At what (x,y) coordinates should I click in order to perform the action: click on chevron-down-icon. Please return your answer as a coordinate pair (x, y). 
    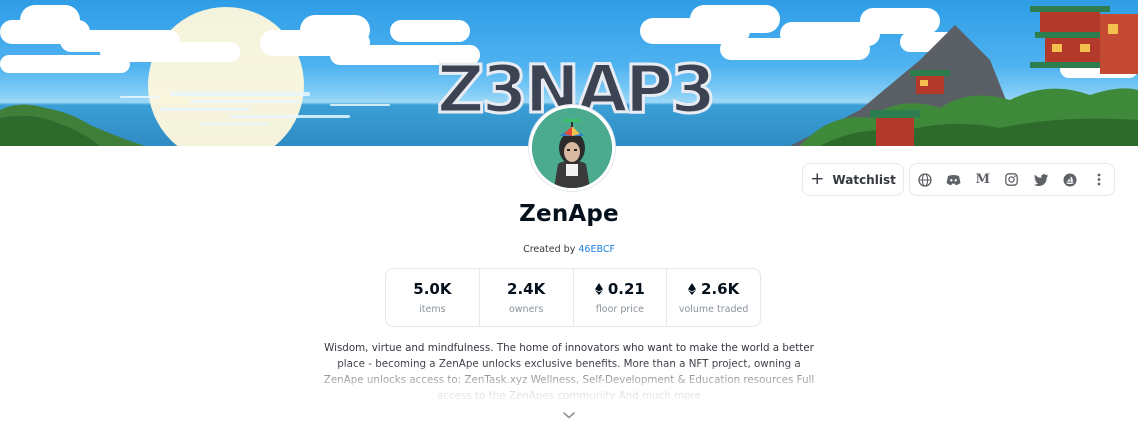
    Looking at the image, I should click on (569, 415).